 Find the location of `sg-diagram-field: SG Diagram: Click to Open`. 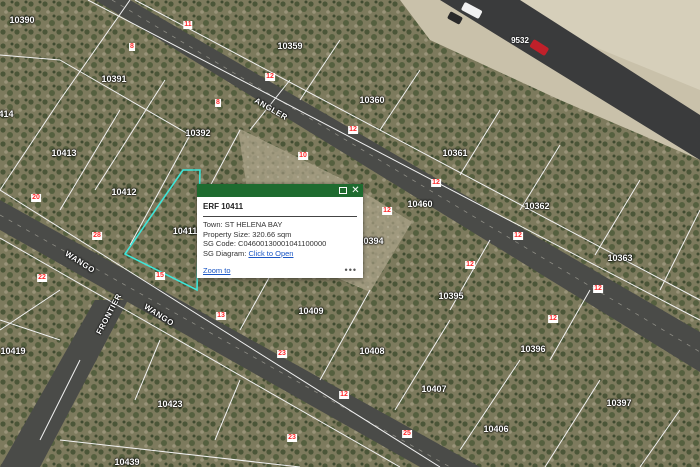

sg-diagram-field: SG Diagram: Click to Open is located at coordinates (280, 254).